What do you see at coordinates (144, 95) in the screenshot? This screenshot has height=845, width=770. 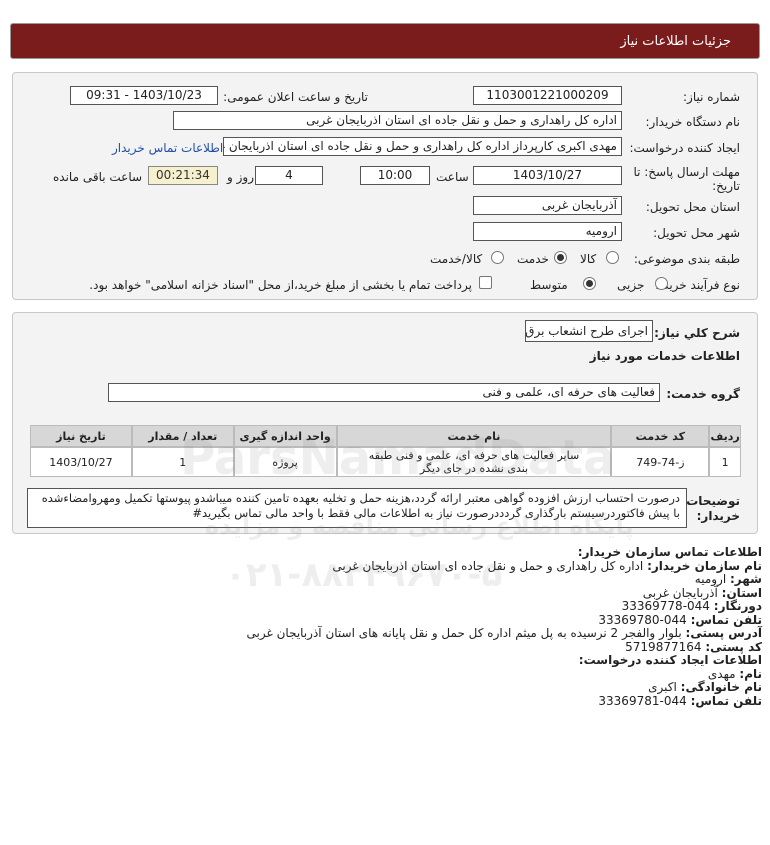 I see `announce-datetime-field: 1403/10/23 - 09:31` at bounding box center [144, 95].